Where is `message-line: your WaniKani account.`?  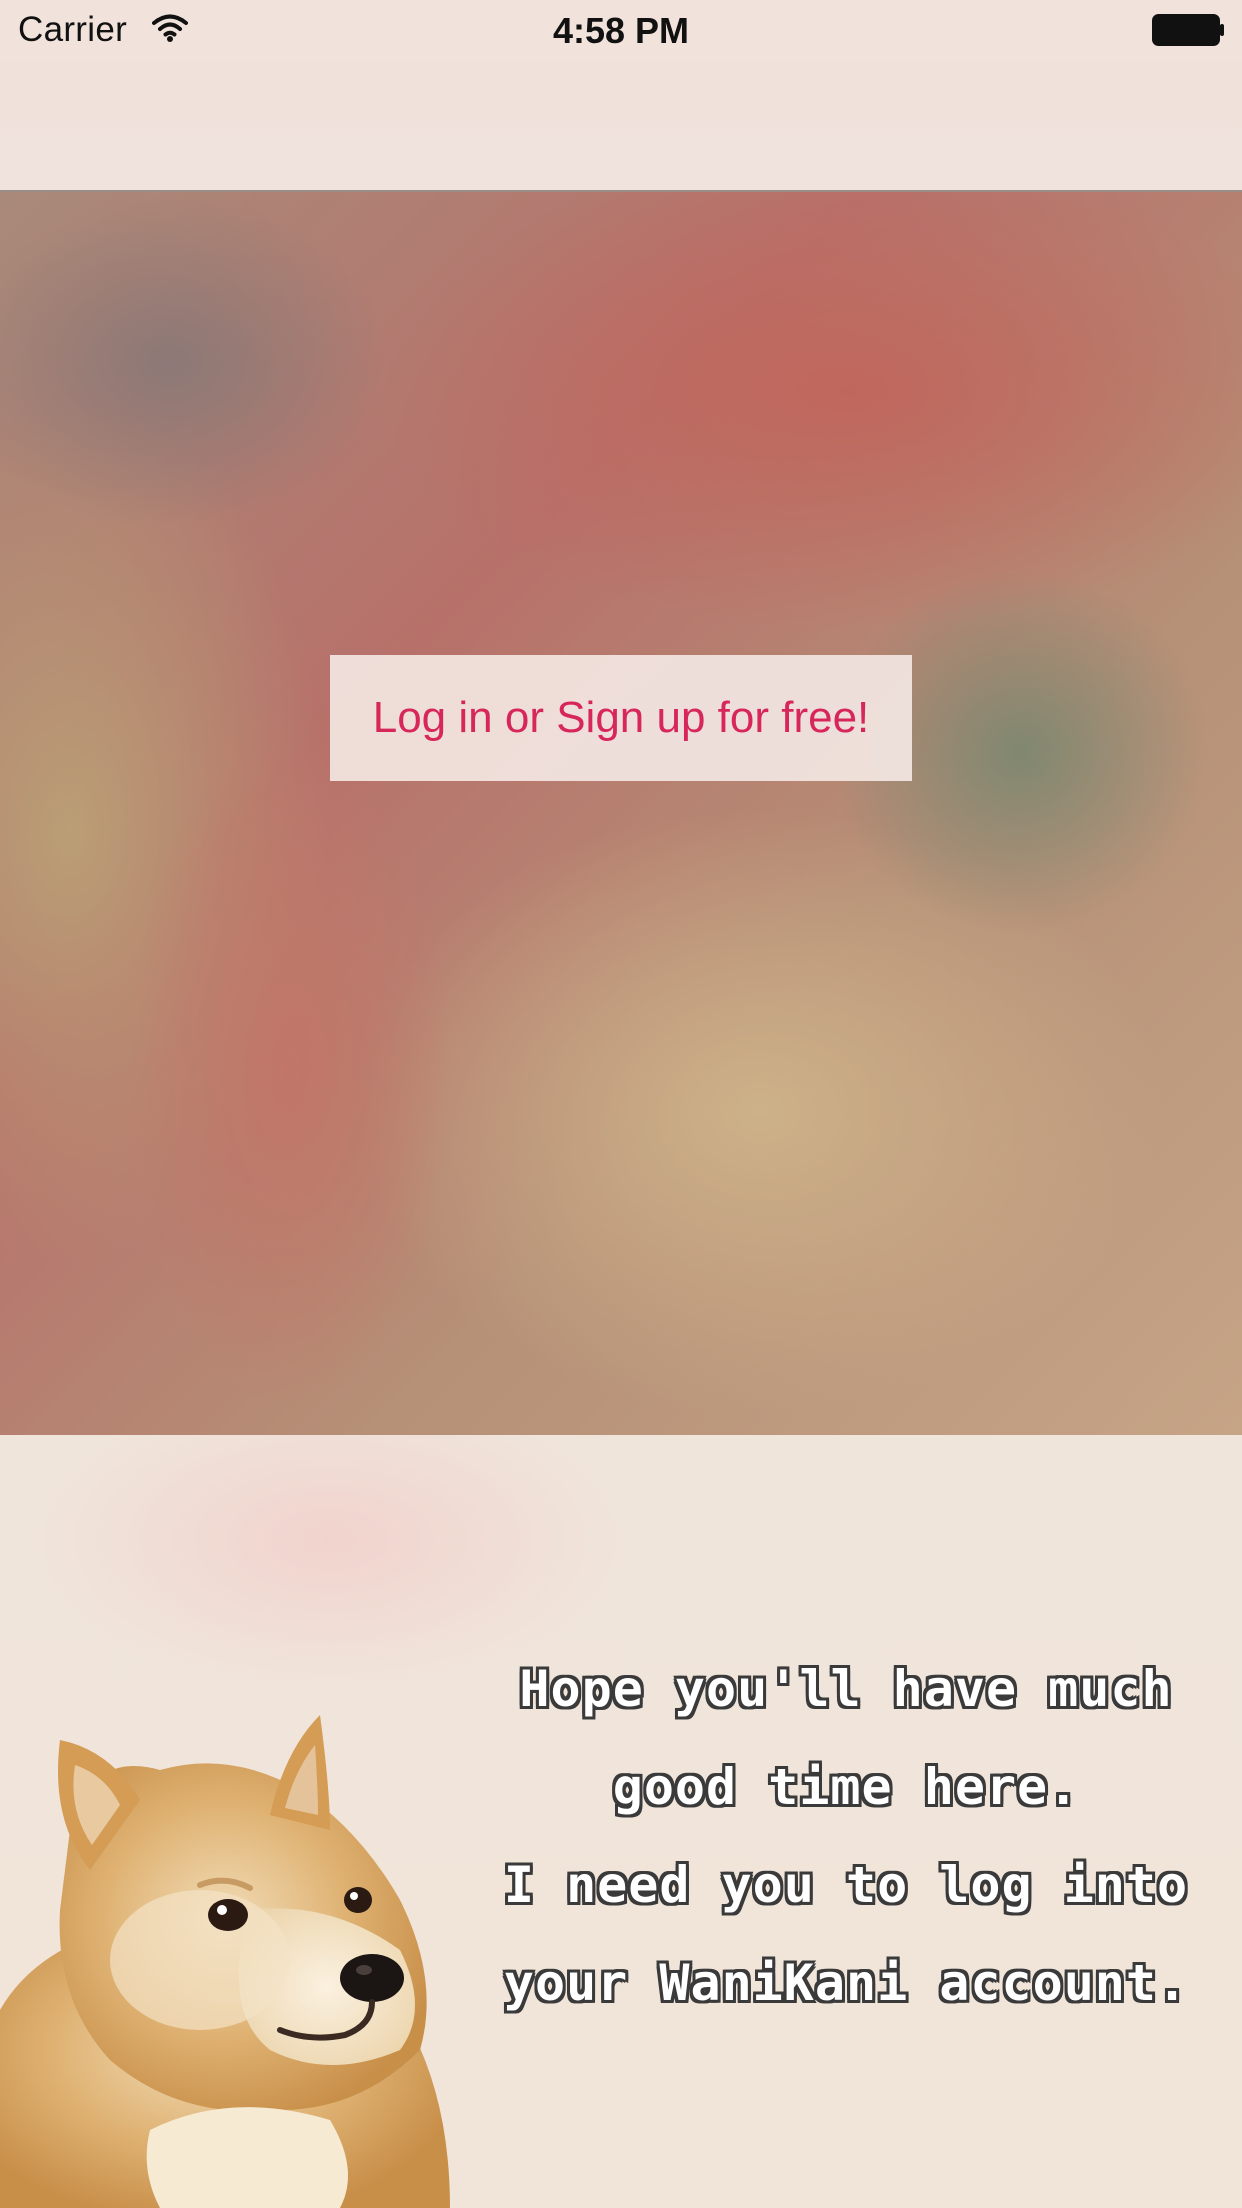
message-line: your WaniKani account. is located at coordinates (846, 1983).